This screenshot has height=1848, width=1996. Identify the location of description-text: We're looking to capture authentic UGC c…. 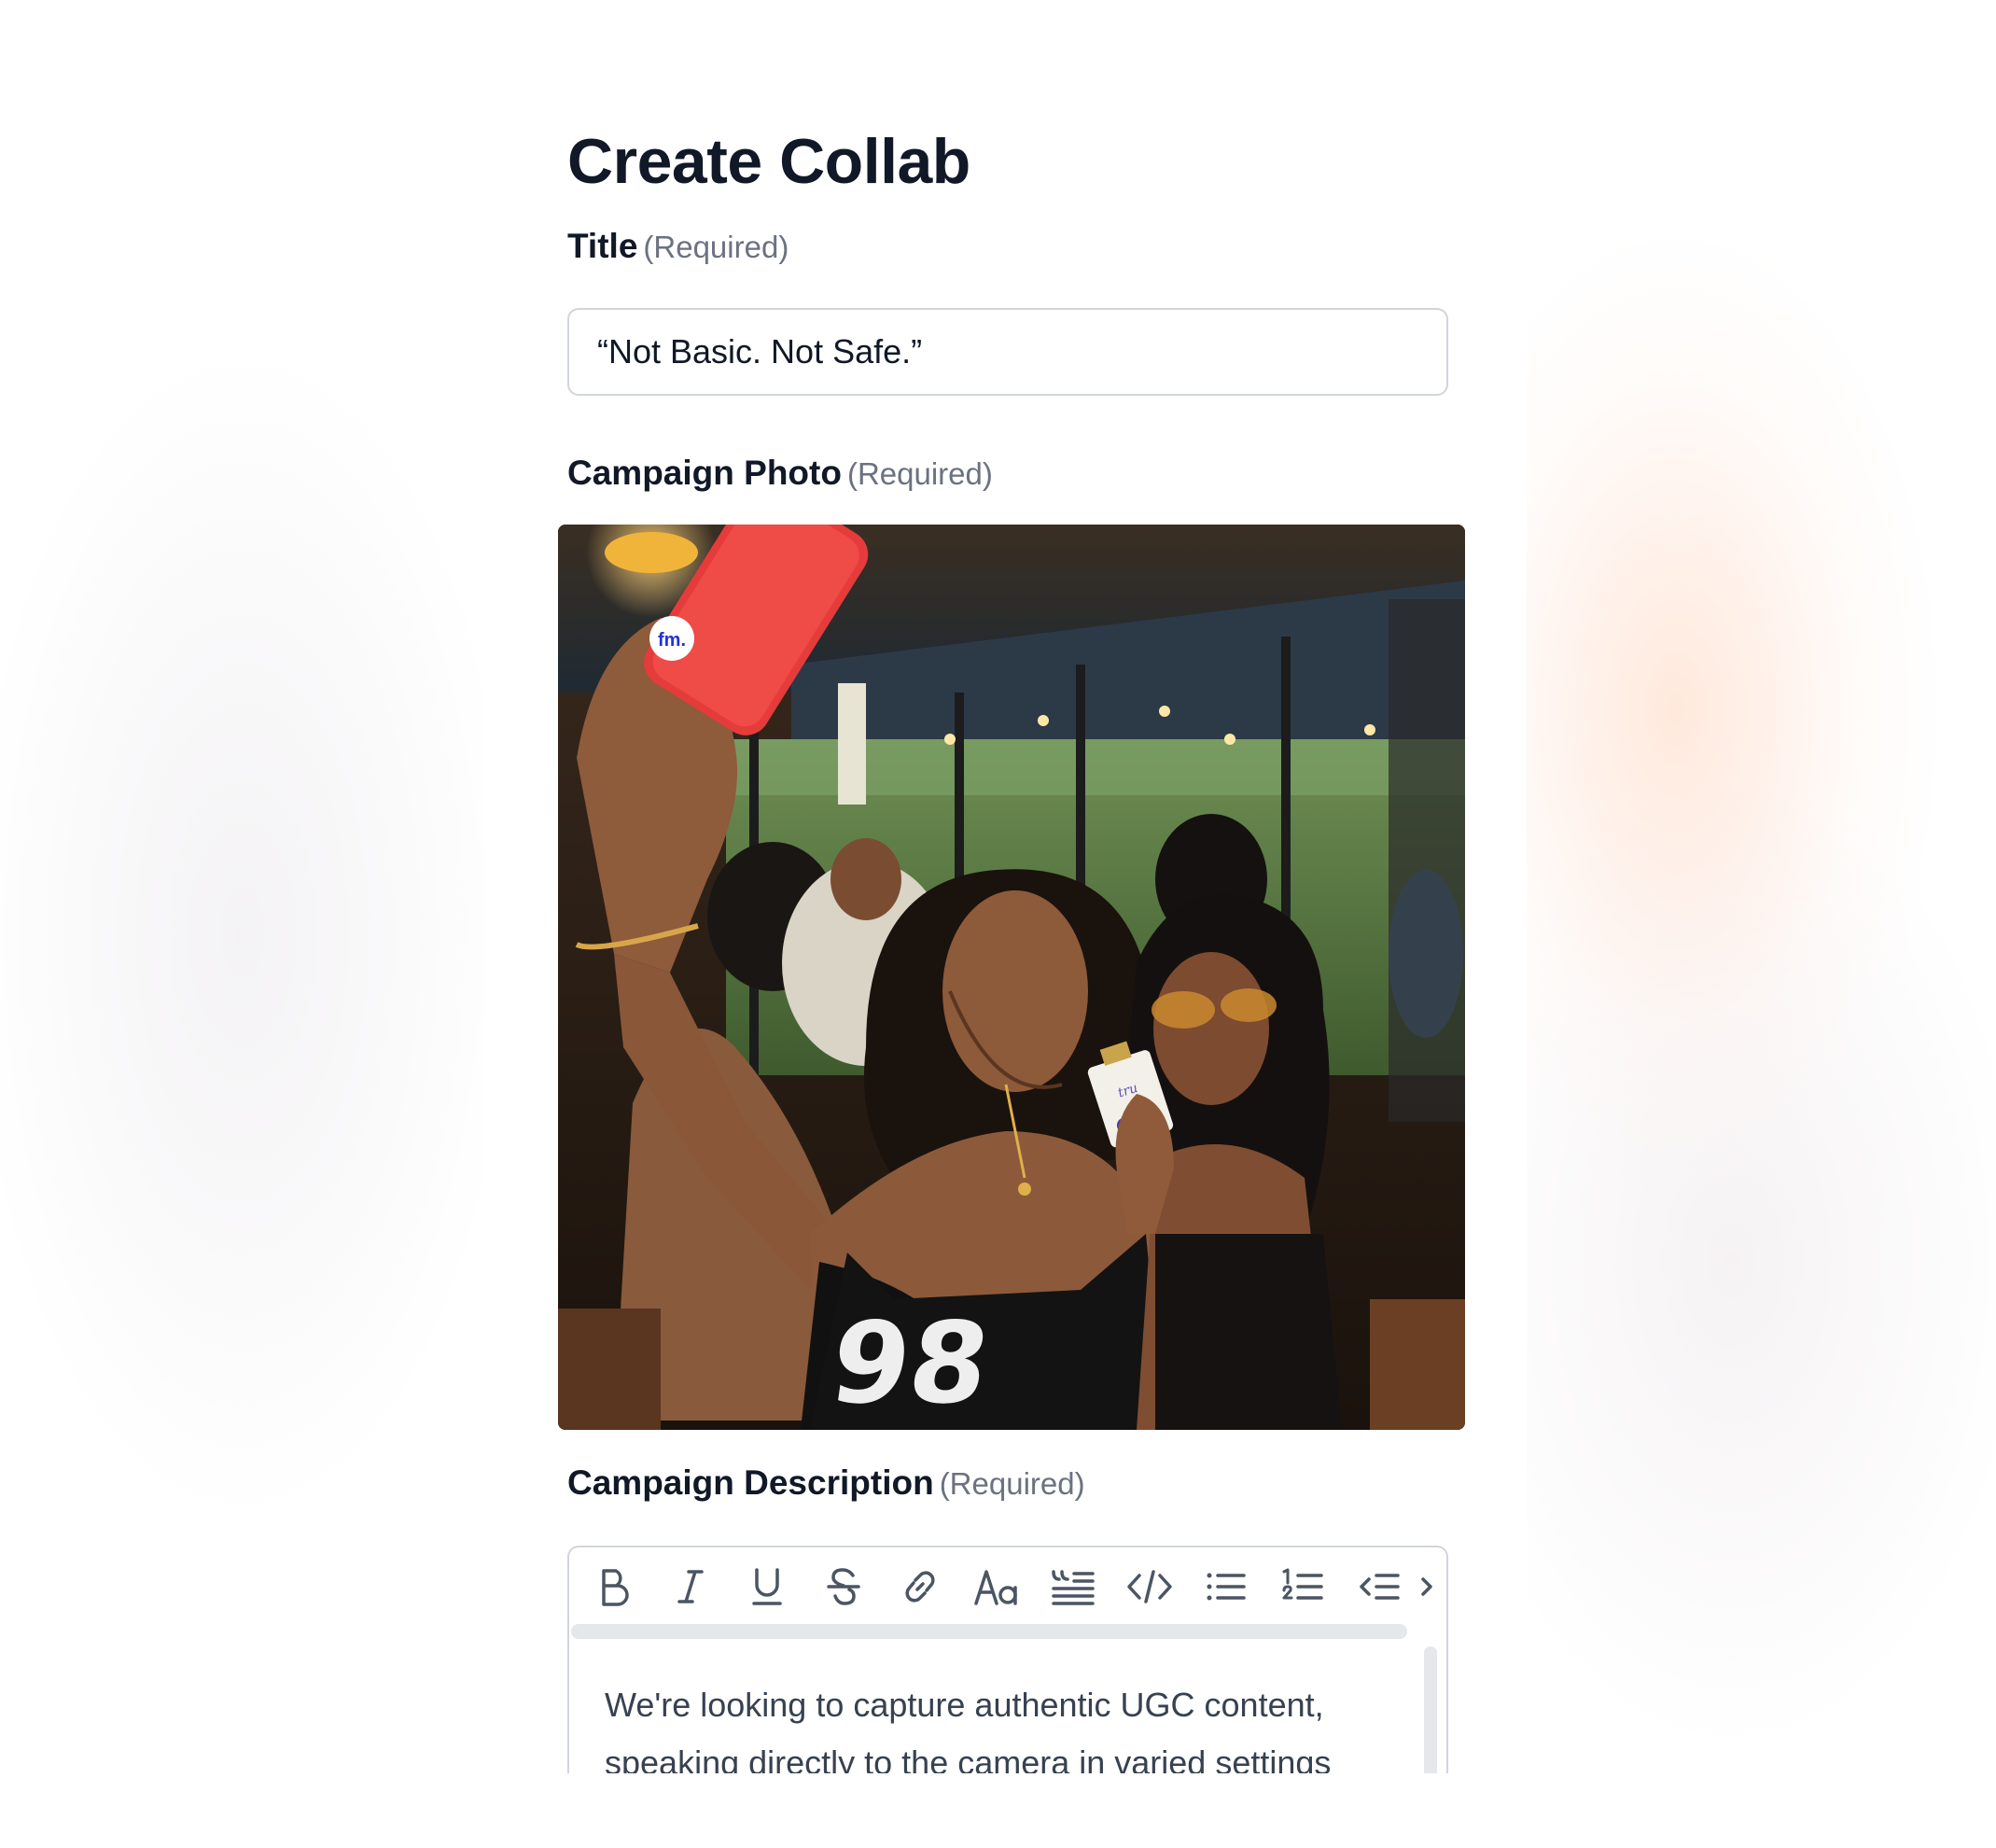
(1001, 1727).